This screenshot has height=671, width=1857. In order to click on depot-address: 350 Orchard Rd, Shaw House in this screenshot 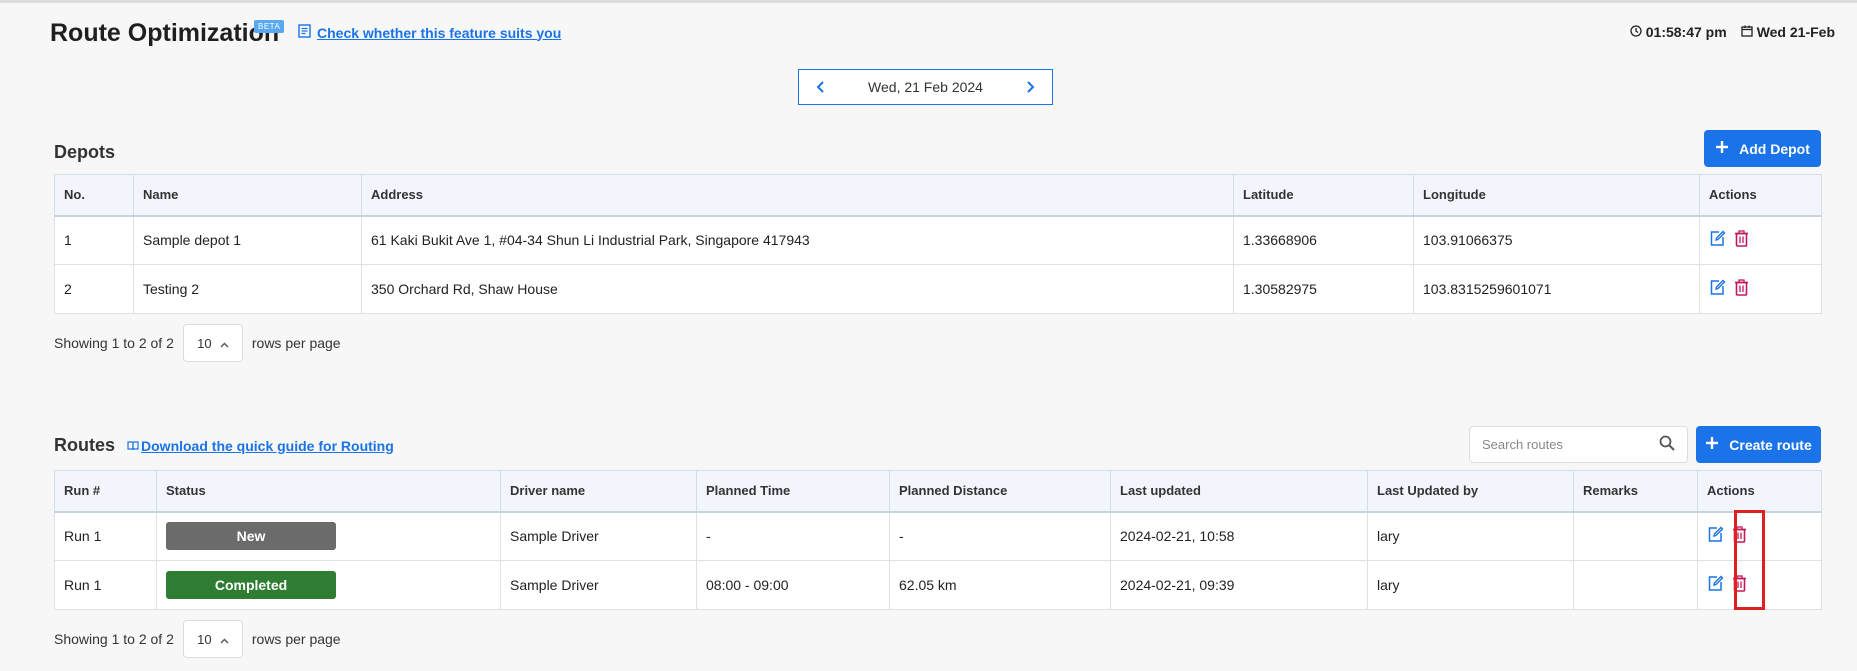, I will do `click(797, 289)`.